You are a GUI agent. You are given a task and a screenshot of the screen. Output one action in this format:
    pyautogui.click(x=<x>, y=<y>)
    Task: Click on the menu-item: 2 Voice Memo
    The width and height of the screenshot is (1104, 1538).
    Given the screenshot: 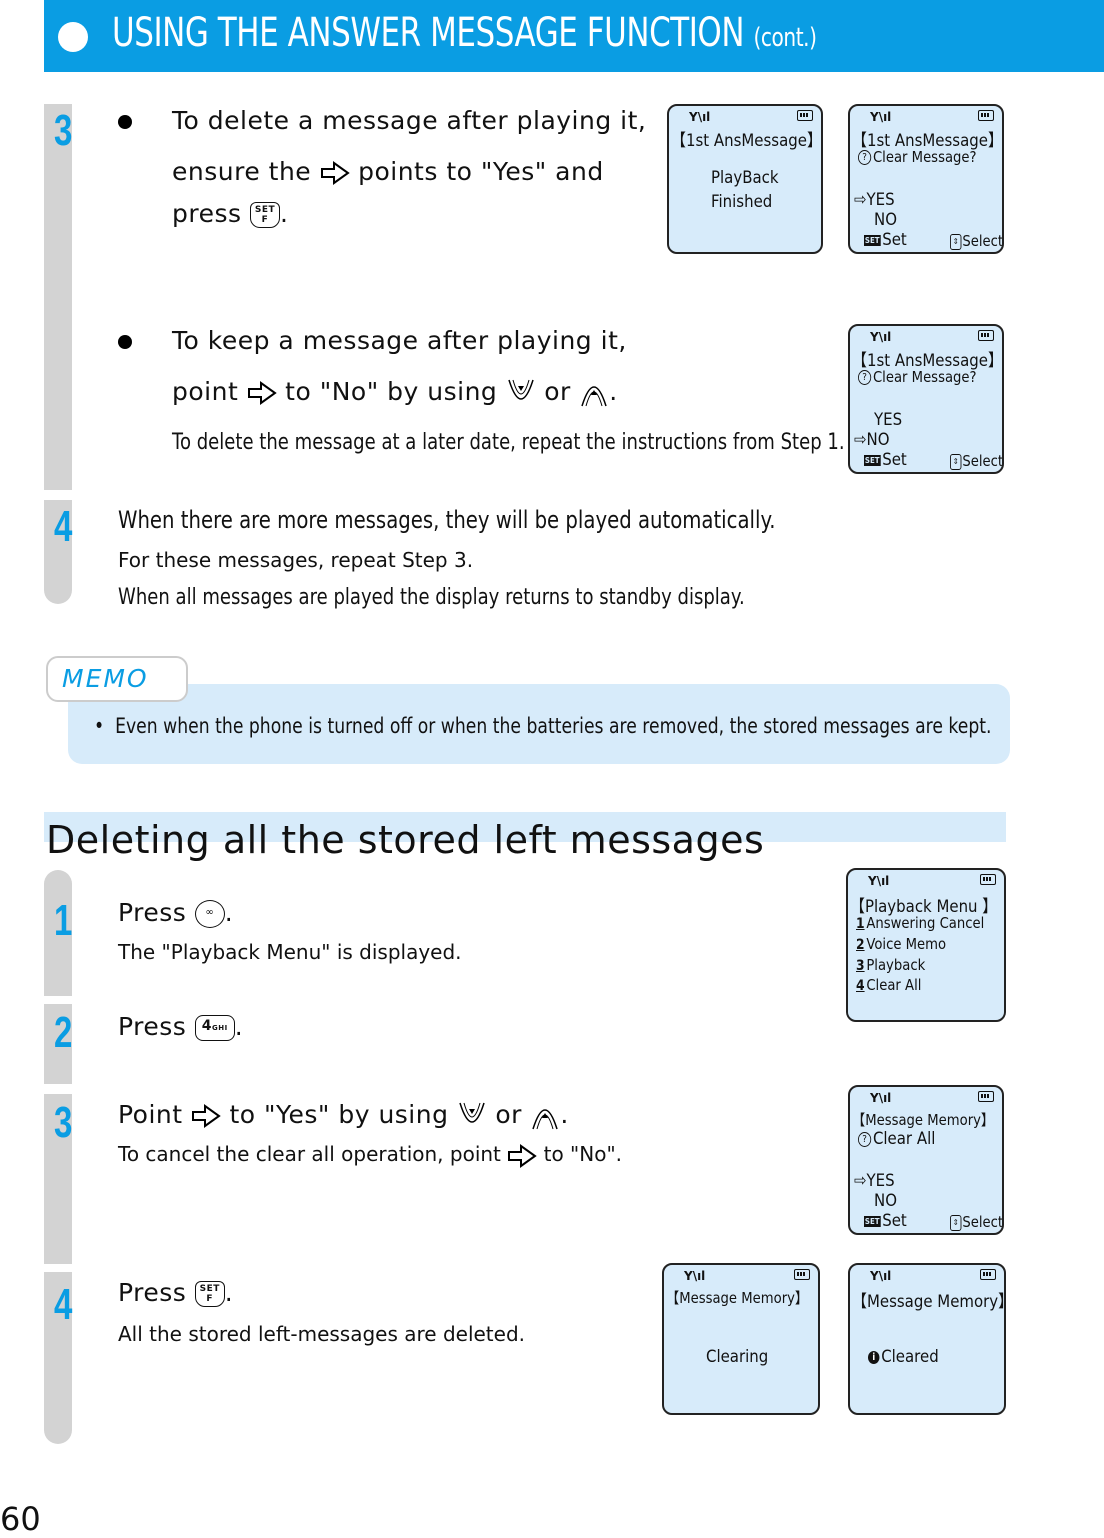 What is the action you would take?
    pyautogui.click(x=901, y=944)
    